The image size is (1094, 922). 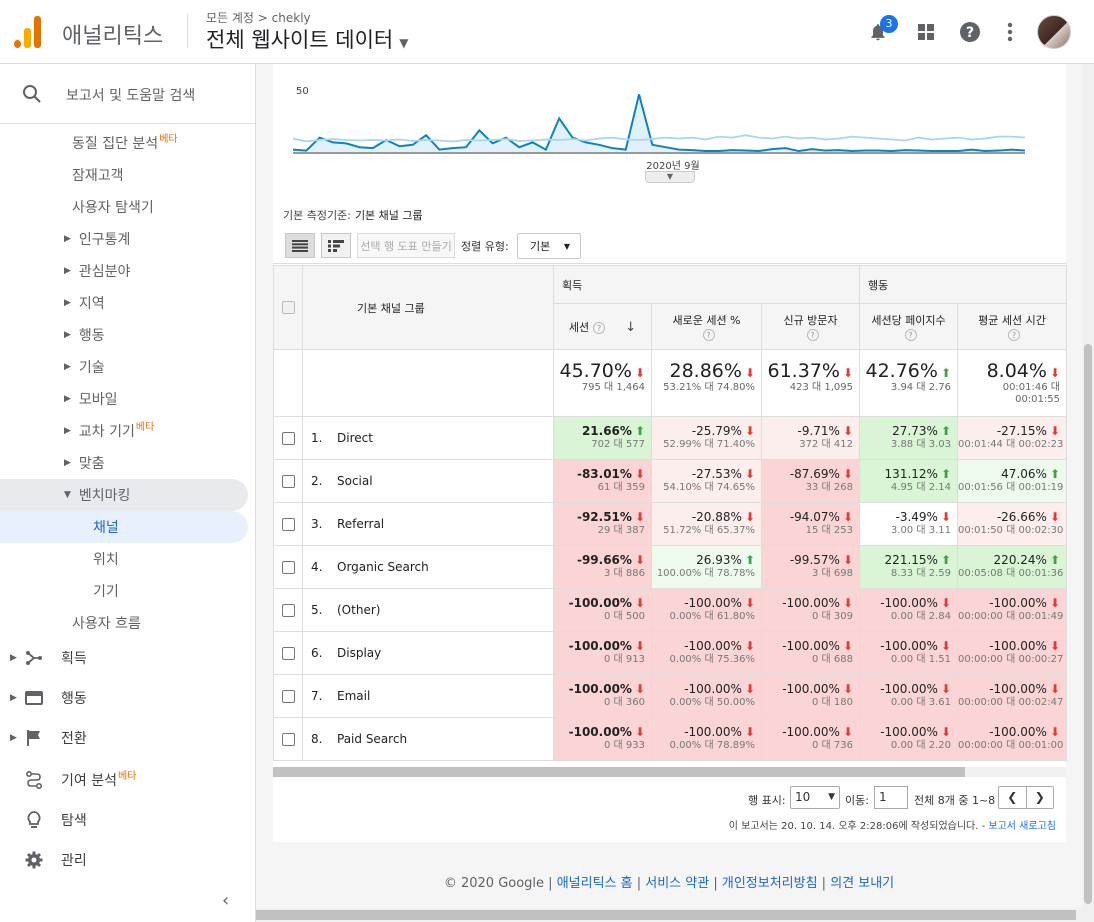 I want to click on row-number: 4., so click(x=317, y=567).